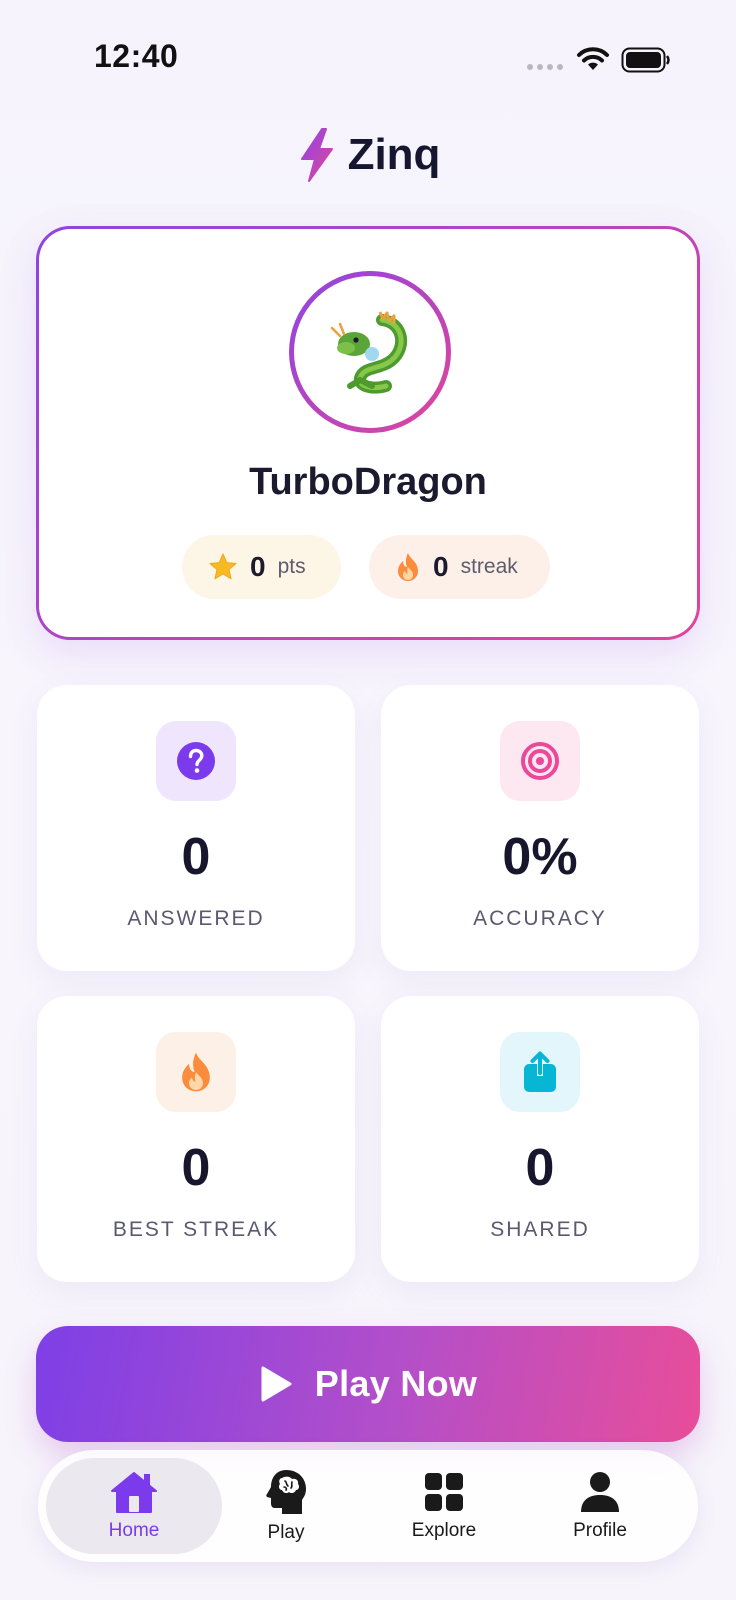  I want to click on stat-label: BEST STREAK, so click(196, 1229).